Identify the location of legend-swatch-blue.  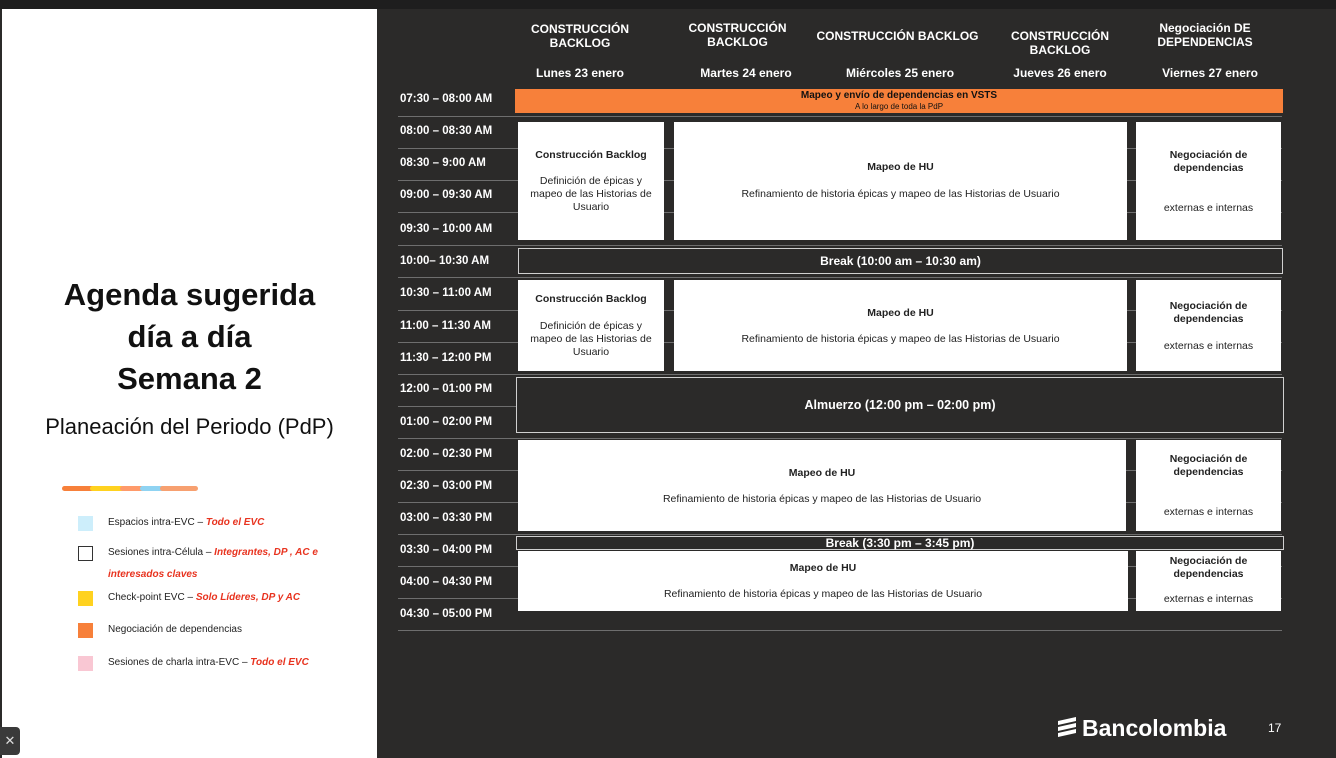
(85, 523).